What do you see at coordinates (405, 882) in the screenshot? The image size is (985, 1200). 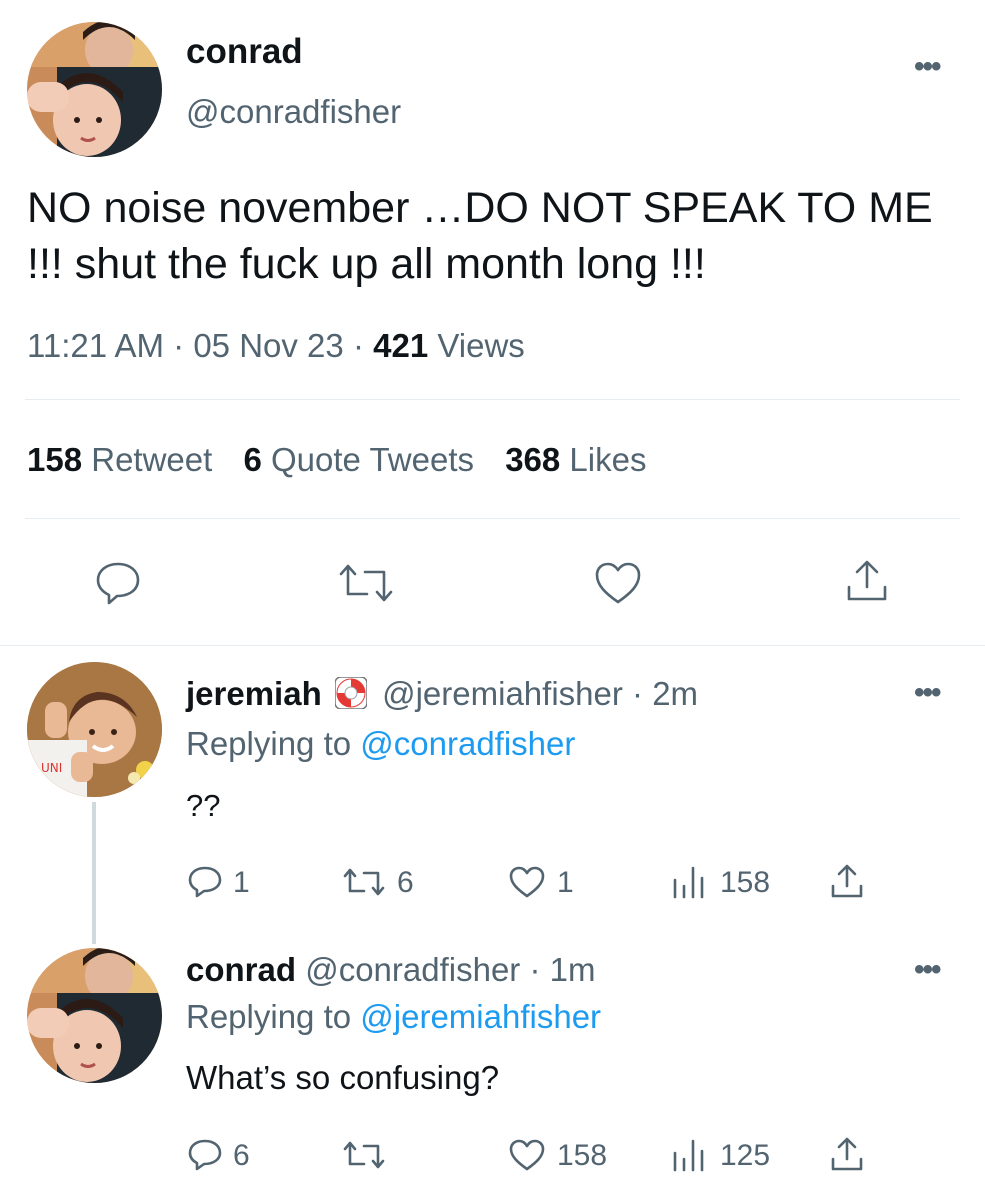 I see `retweet-count: 6` at bounding box center [405, 882].